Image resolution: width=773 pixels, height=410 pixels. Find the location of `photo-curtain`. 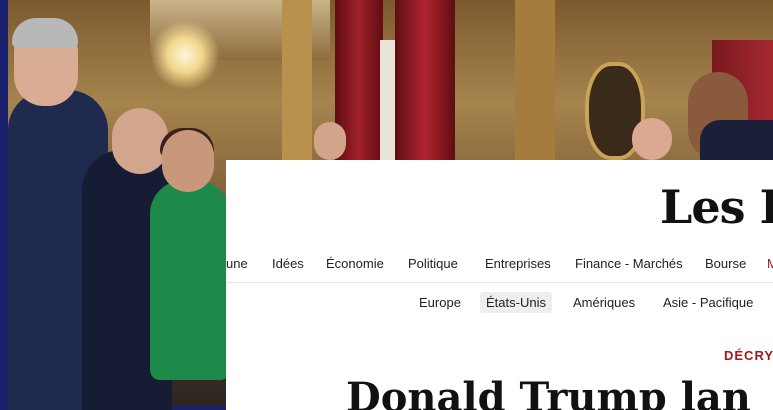

photo-curtain is located at coordinates (425, 80).